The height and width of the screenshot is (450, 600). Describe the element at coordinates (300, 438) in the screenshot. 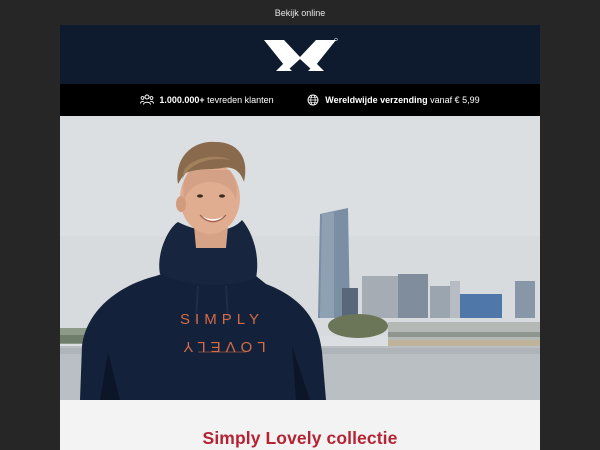

I see `collection-title: Simply Lovely collectie` at that location.